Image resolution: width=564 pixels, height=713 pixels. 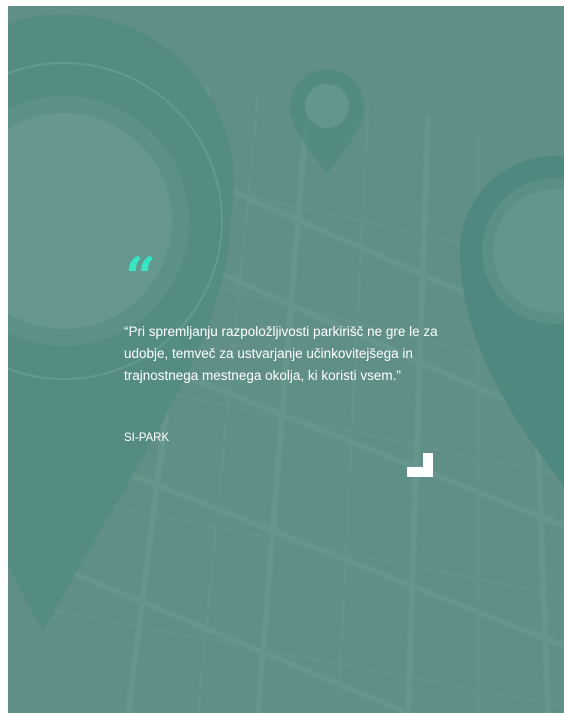 What do you see at coordinates (147, 438) in the screenshot?
I see `testimonial-author: SI-PARK` at bounding box center [147, 438].